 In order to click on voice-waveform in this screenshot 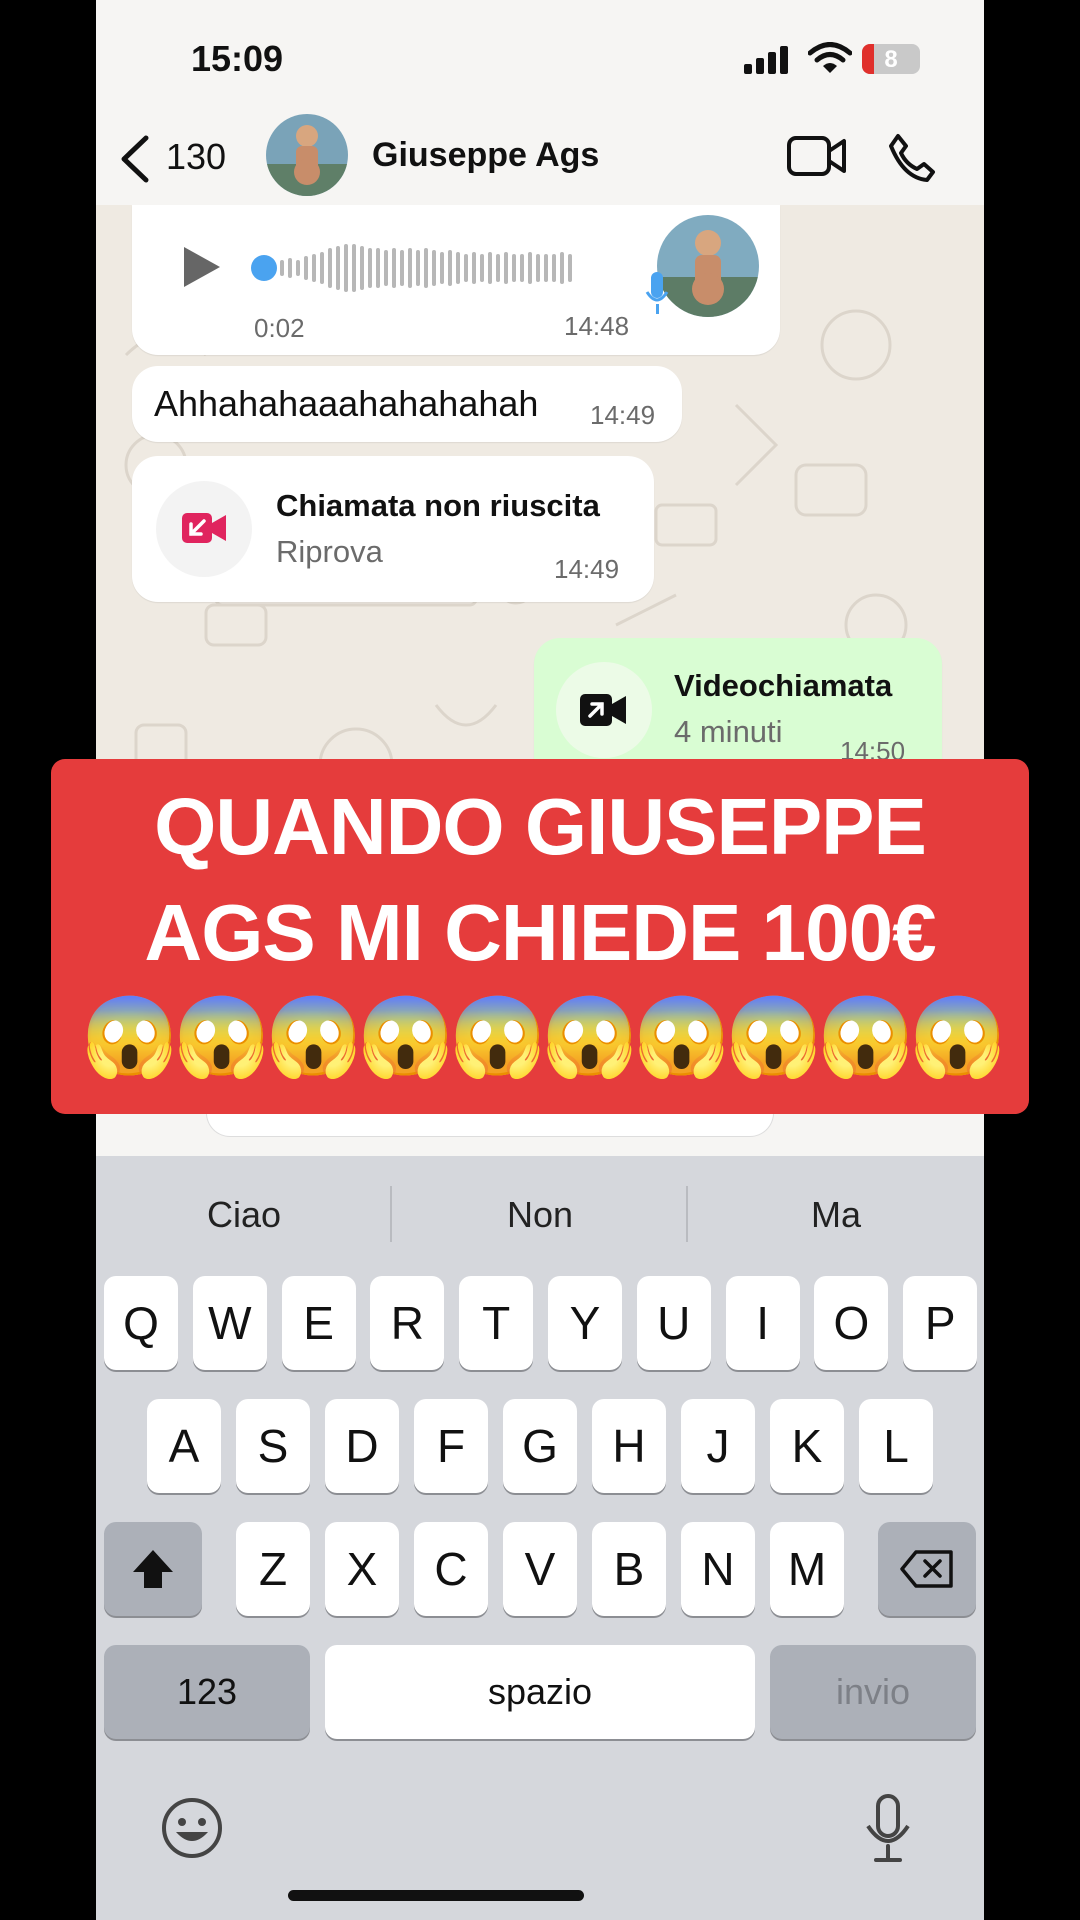, I will do `click(420, 268)`.